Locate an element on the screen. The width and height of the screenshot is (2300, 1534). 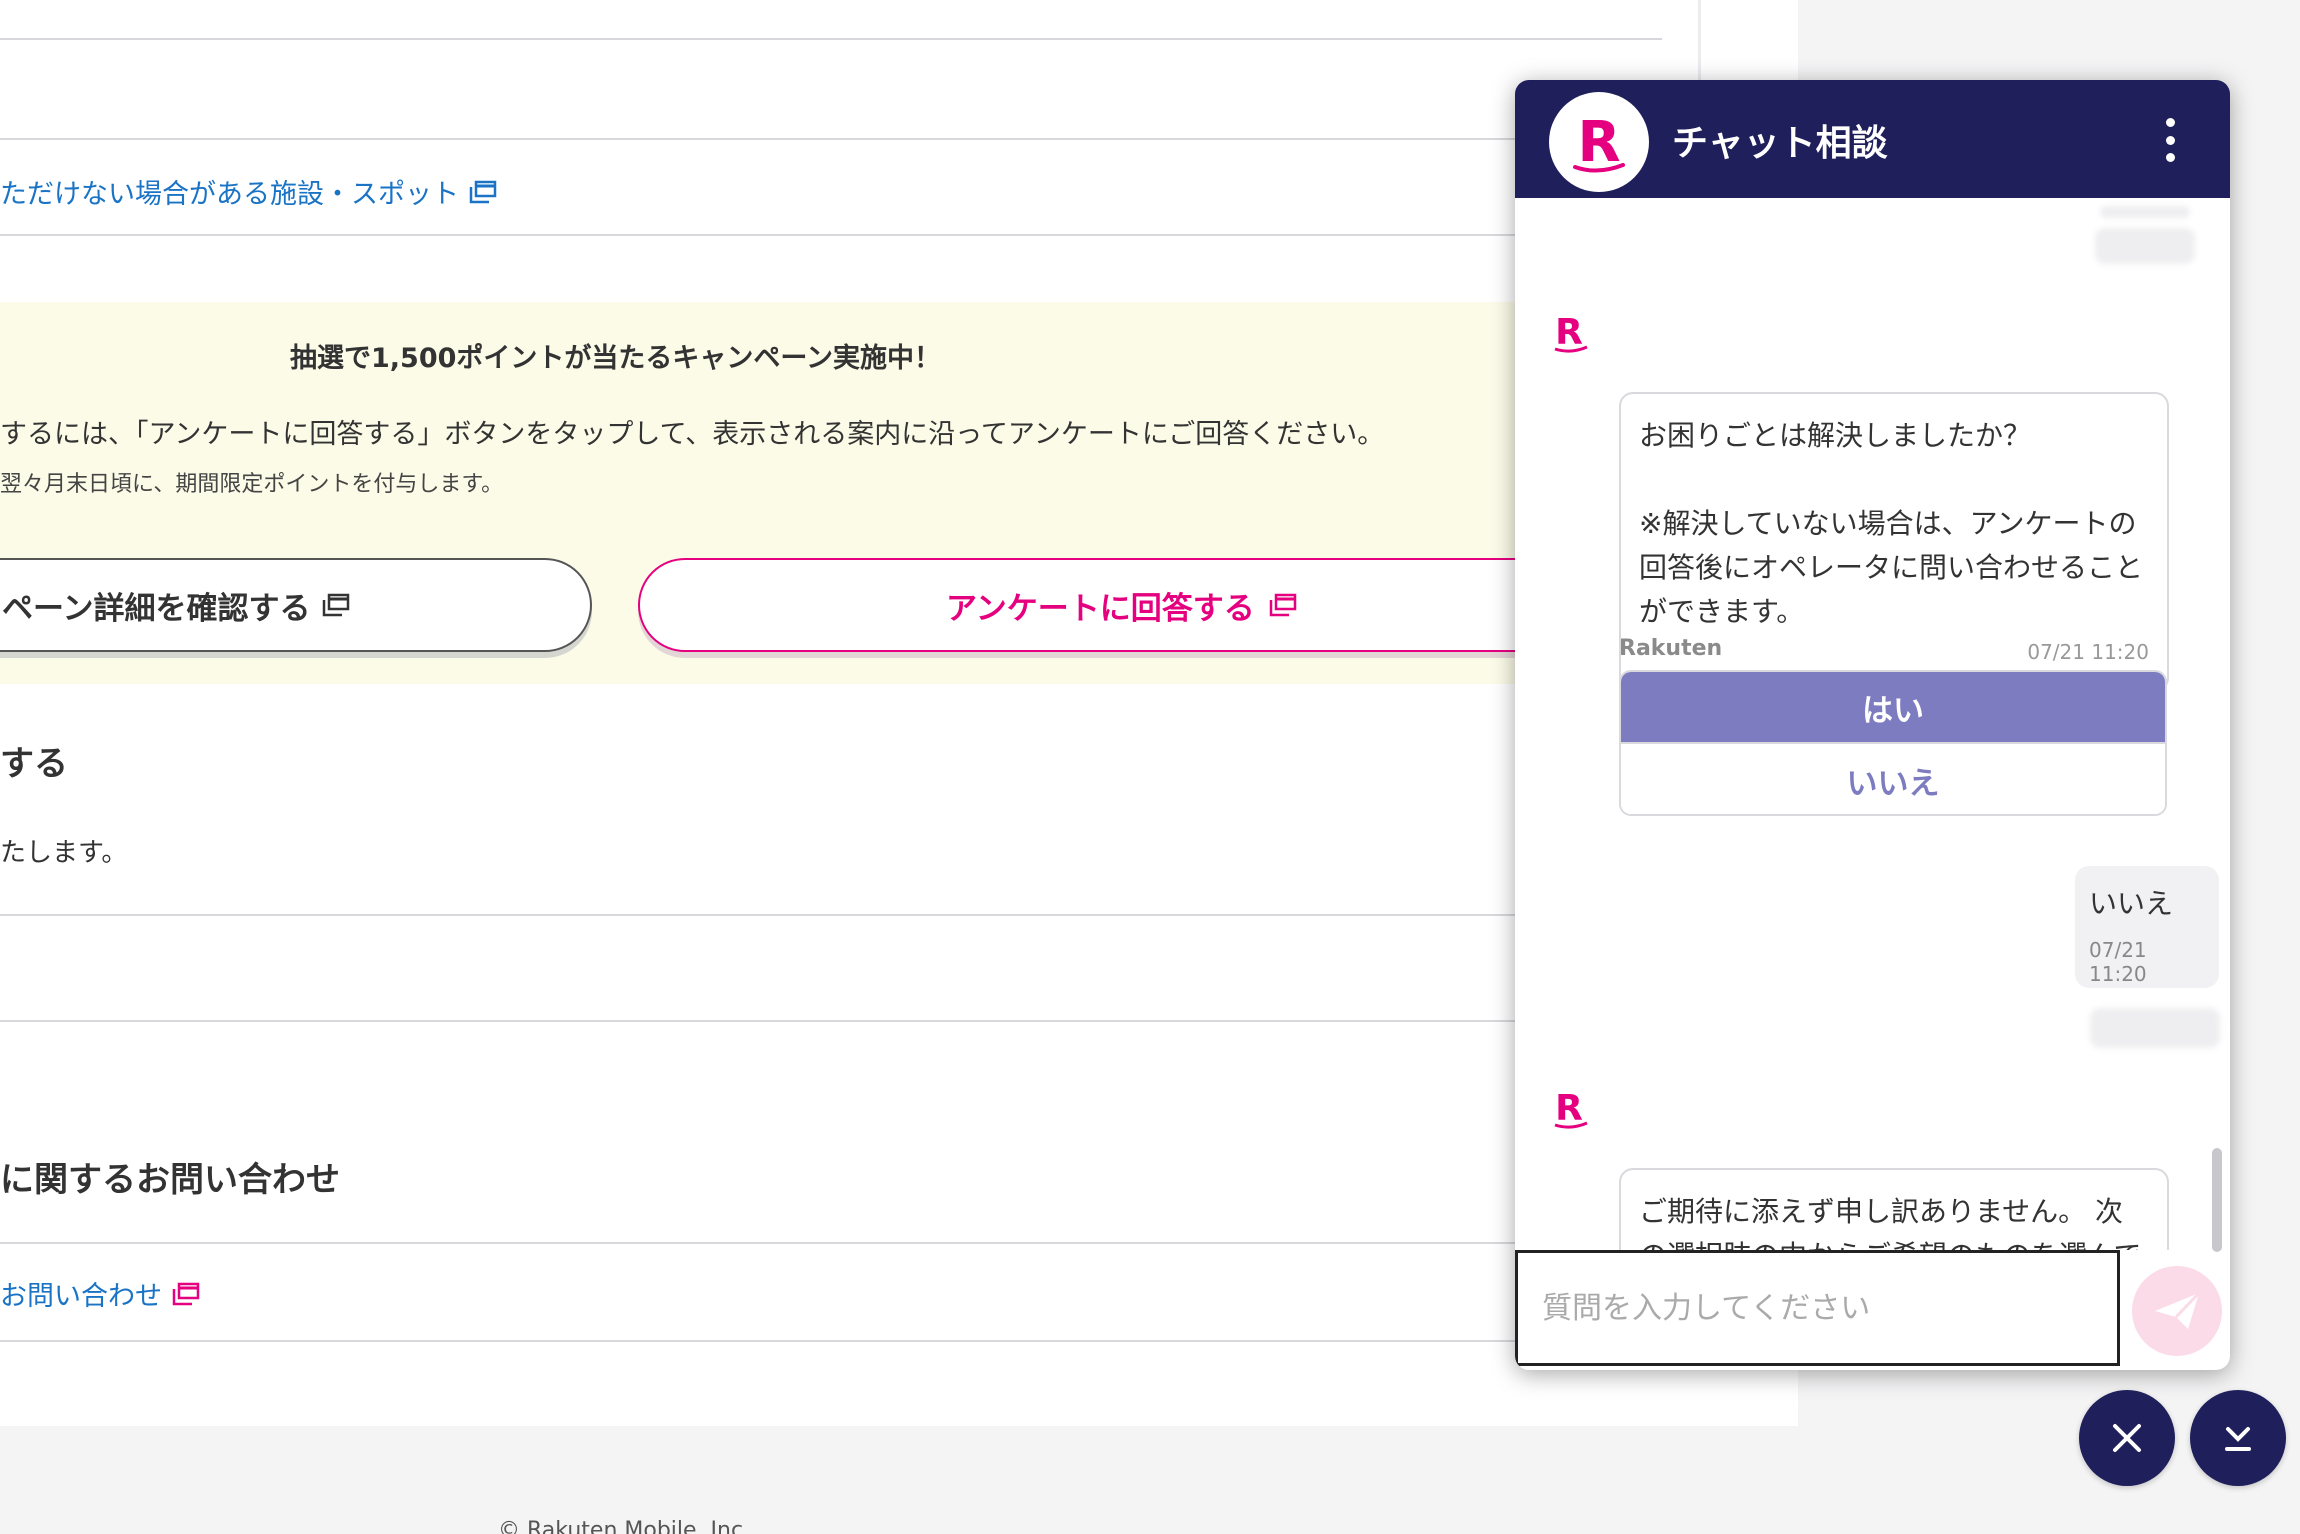
section-heading: する is located at coordinates (34, 764).